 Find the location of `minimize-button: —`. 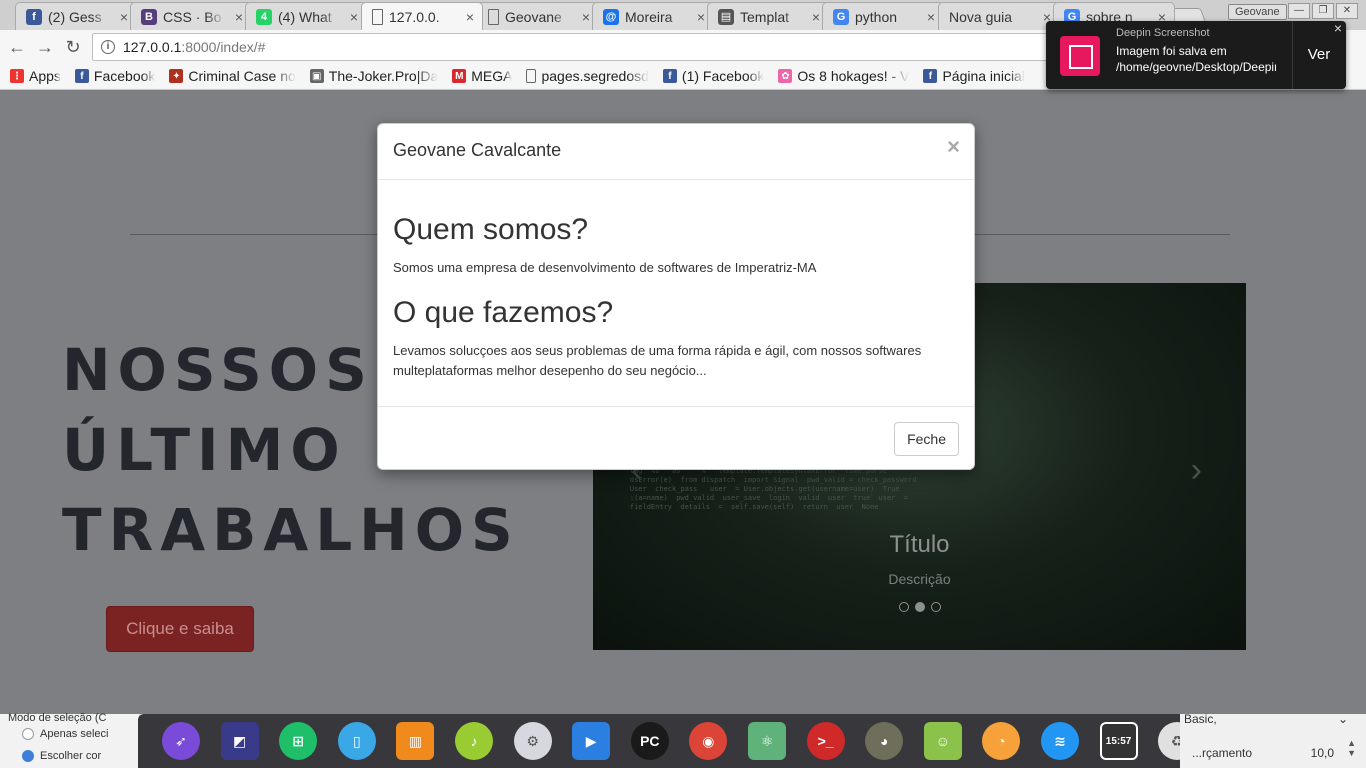

minimize-button: — is located at coordinates (1299, 11).